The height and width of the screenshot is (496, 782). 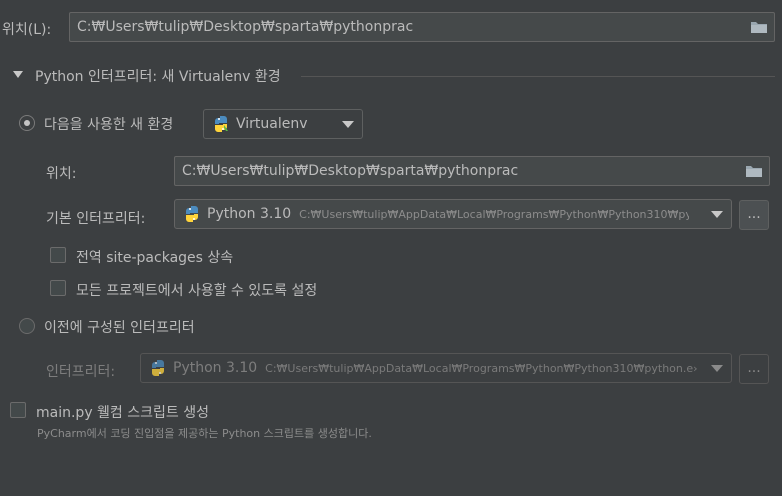 I want to click on collapse-triangle-icon, so click(x=18, y=74).